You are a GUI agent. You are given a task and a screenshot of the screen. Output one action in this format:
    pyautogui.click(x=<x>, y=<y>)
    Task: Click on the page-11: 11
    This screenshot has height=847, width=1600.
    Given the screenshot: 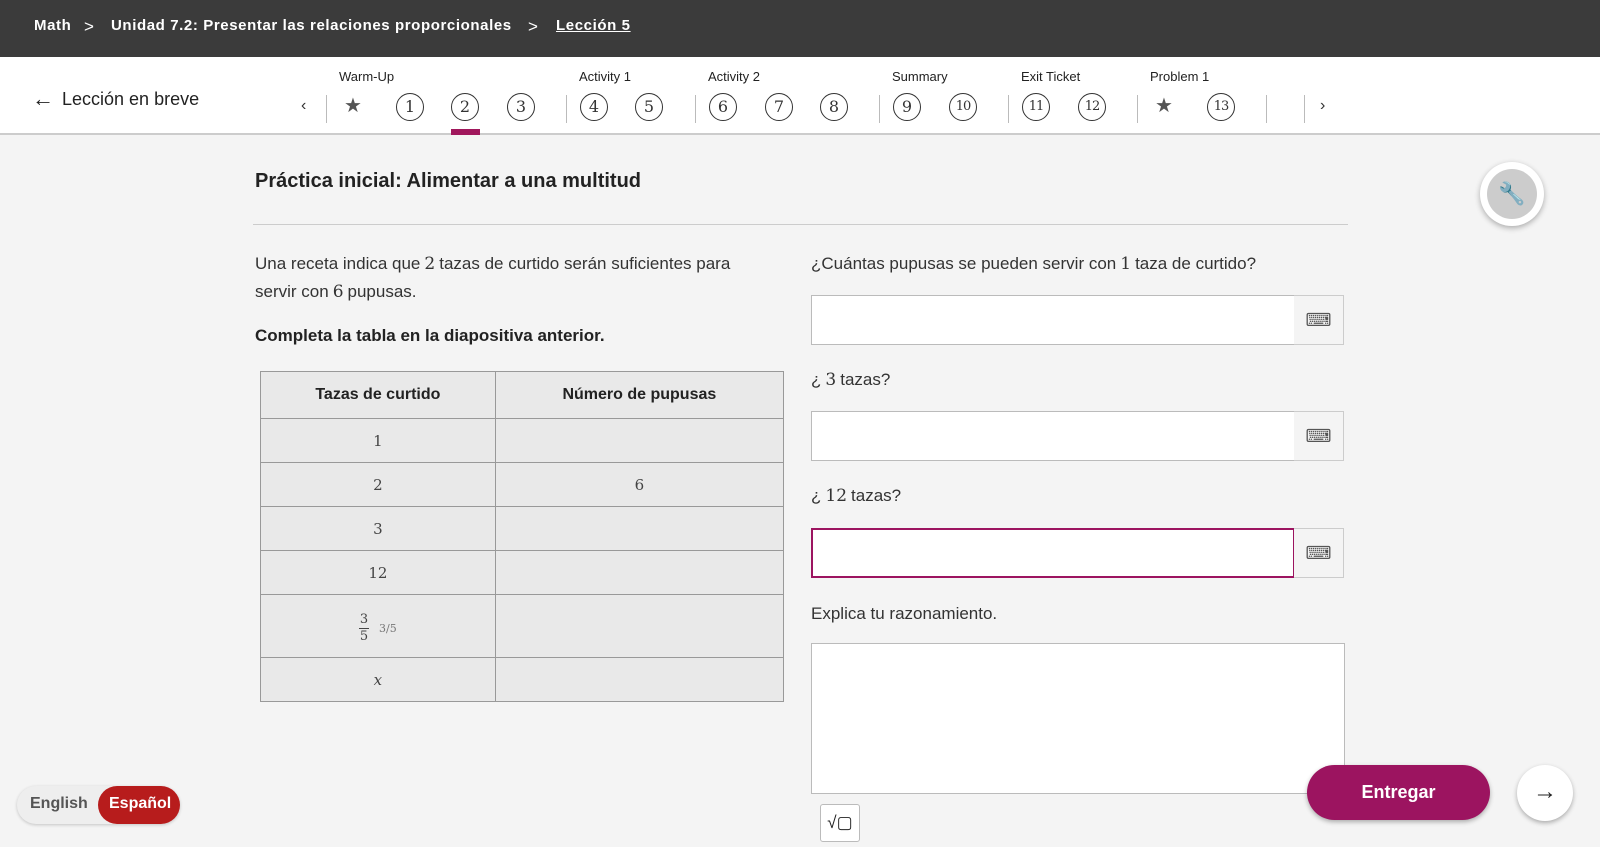 What is the action you would take?
    pyautogui.click(x=1036, y=107)
    